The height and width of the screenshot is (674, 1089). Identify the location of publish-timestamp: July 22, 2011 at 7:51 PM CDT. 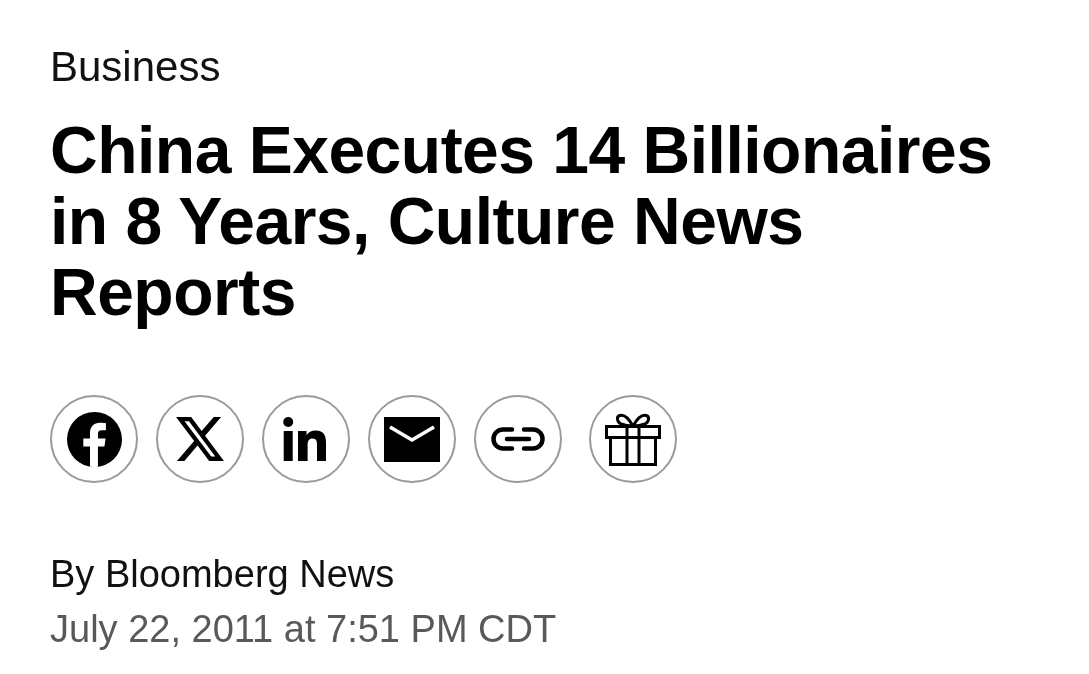
(303, 629).